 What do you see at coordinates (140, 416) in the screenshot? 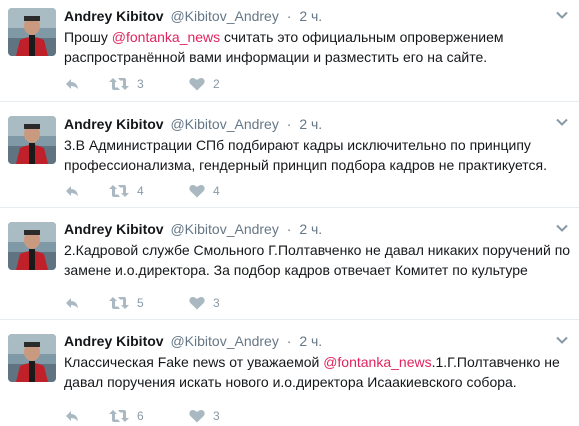
I see `retweet-count: 6` at bounding box center [140, 416].